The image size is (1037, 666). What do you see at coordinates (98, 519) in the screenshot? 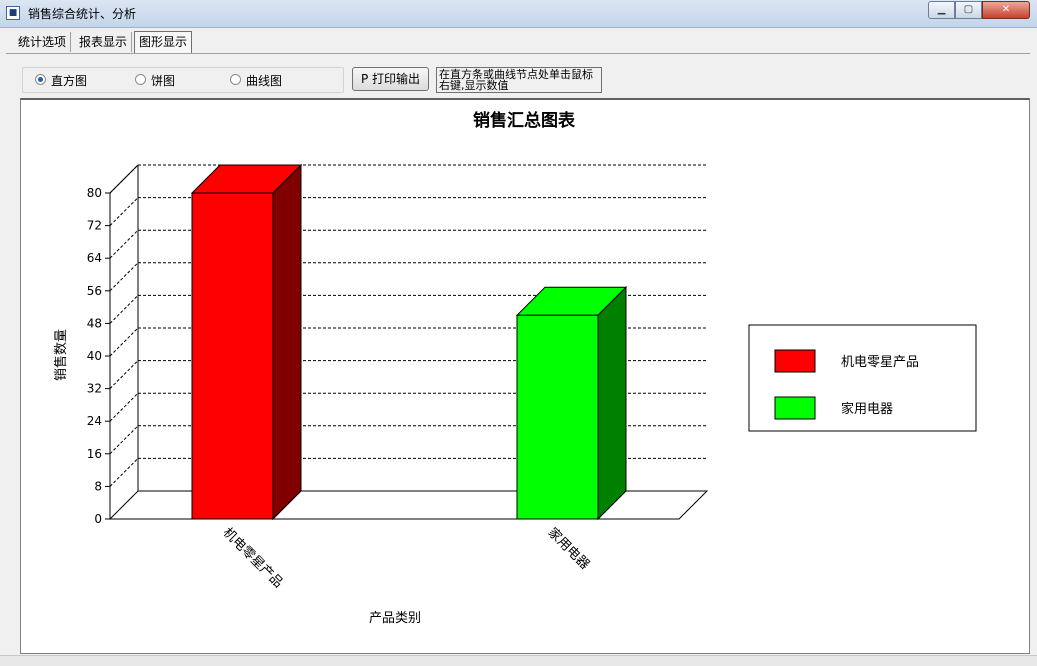
I see `y-tick-label: 0` at bounding box center [98, 519].